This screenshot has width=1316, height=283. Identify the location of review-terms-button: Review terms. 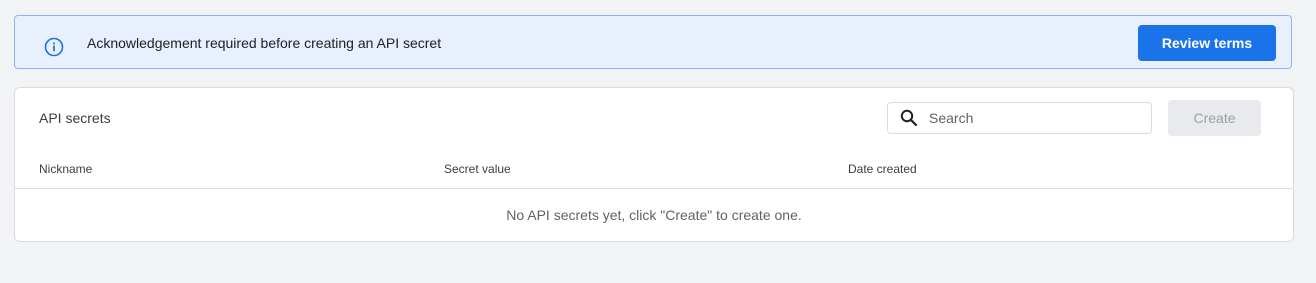
(1207, 43).